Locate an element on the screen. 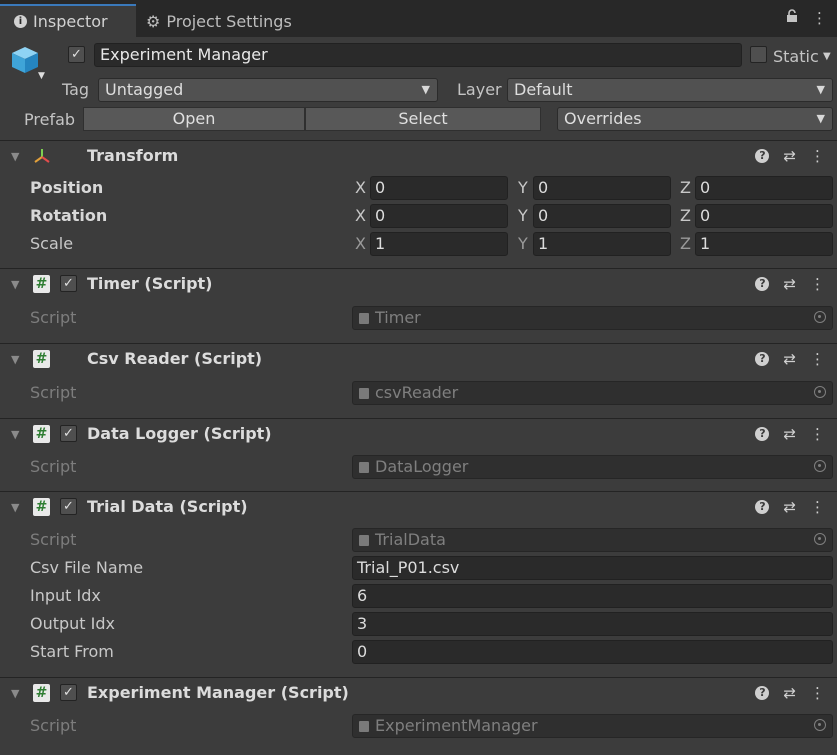 The width and height of the screenshot is (837, 755). input-idx-field: 6 is located at coordinates (592, 596).